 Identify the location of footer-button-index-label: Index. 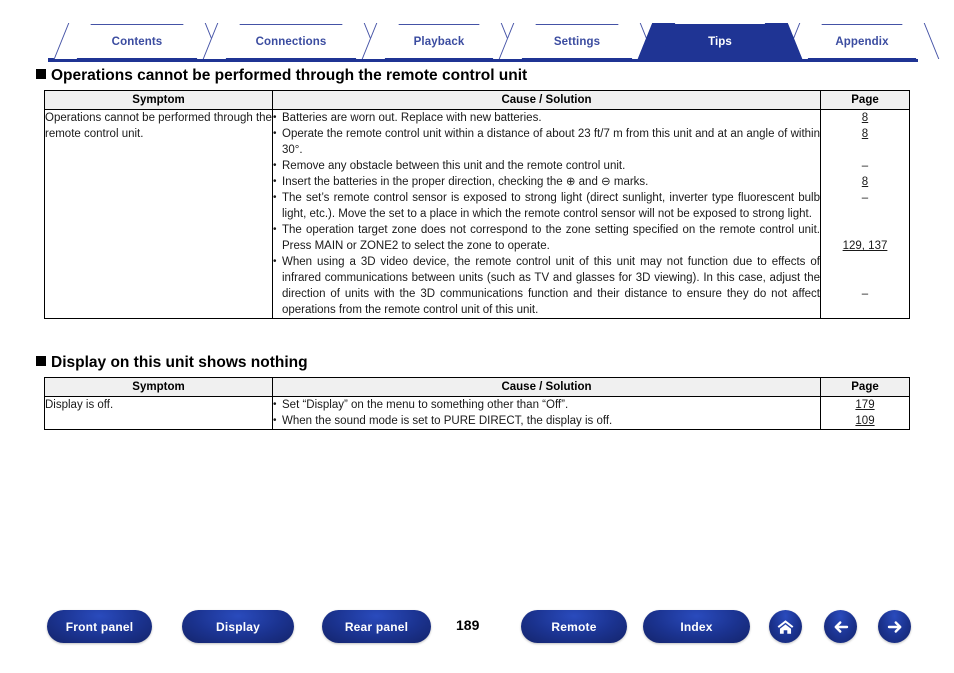
(696, 626).